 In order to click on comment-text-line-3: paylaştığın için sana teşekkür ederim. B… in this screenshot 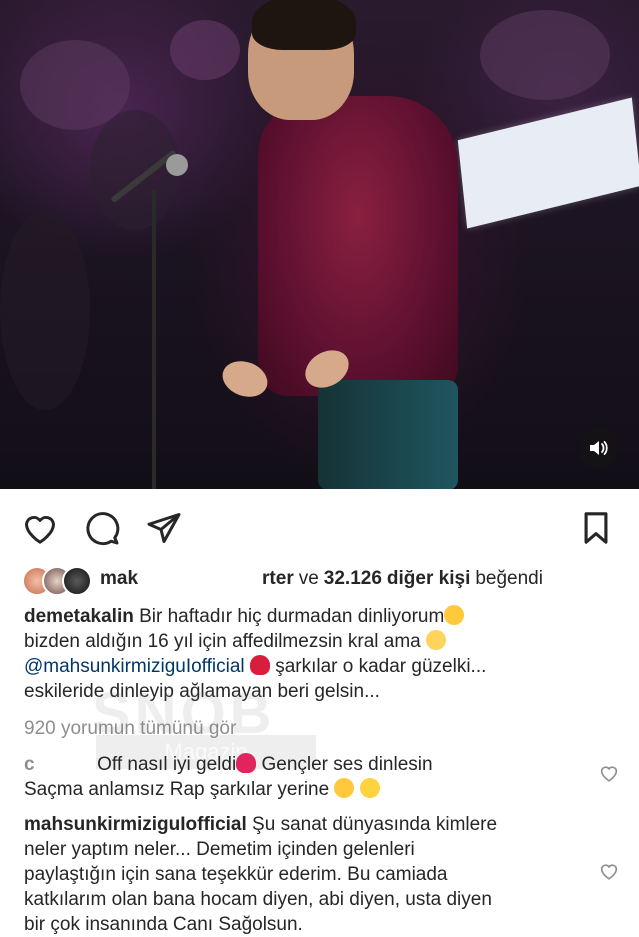, I will do `click(236, 874)`.